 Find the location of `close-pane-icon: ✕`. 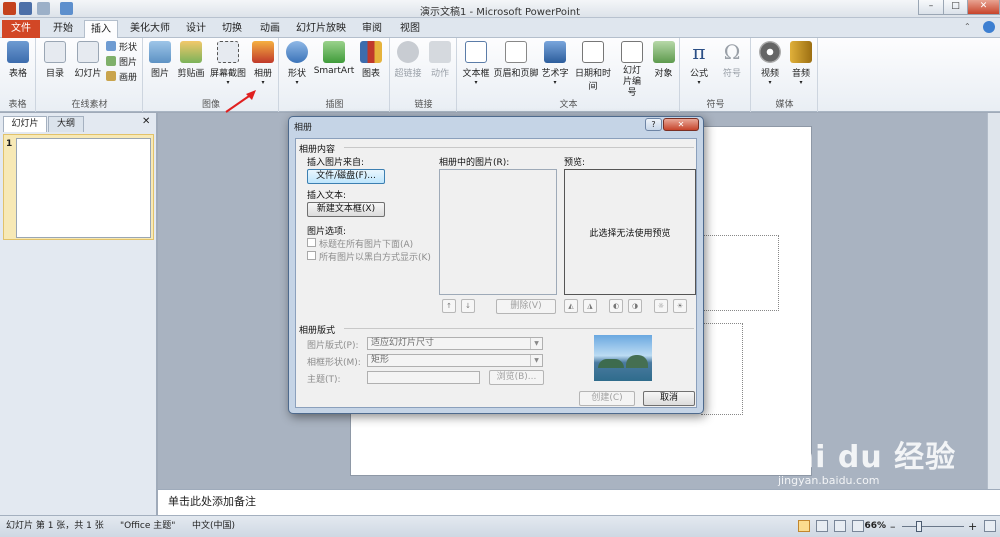

close-pane-icon: ✕ is located at coordinates (146, 121).